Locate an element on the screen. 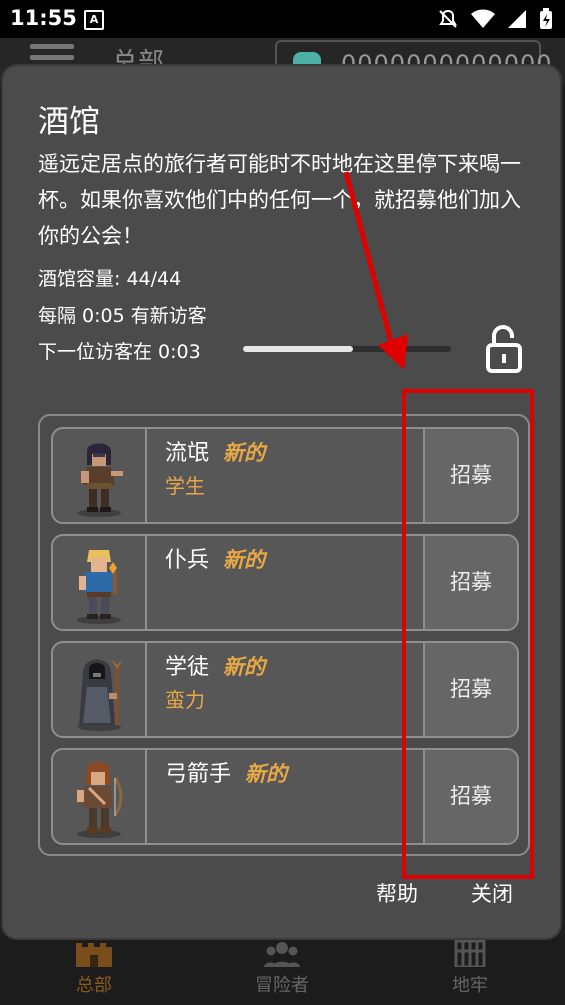 Image resolution: width=565 pixels, height=1005 pixels. visitor-progress-bar is located at coordinates (347, 349).